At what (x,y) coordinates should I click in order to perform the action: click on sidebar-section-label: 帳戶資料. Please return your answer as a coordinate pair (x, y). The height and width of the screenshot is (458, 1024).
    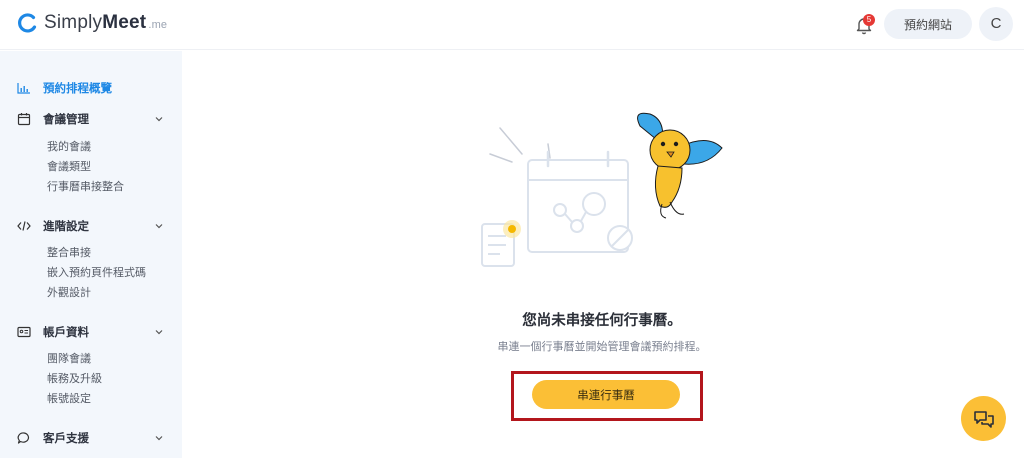
    Looking at the image, I should click on (66, 332).